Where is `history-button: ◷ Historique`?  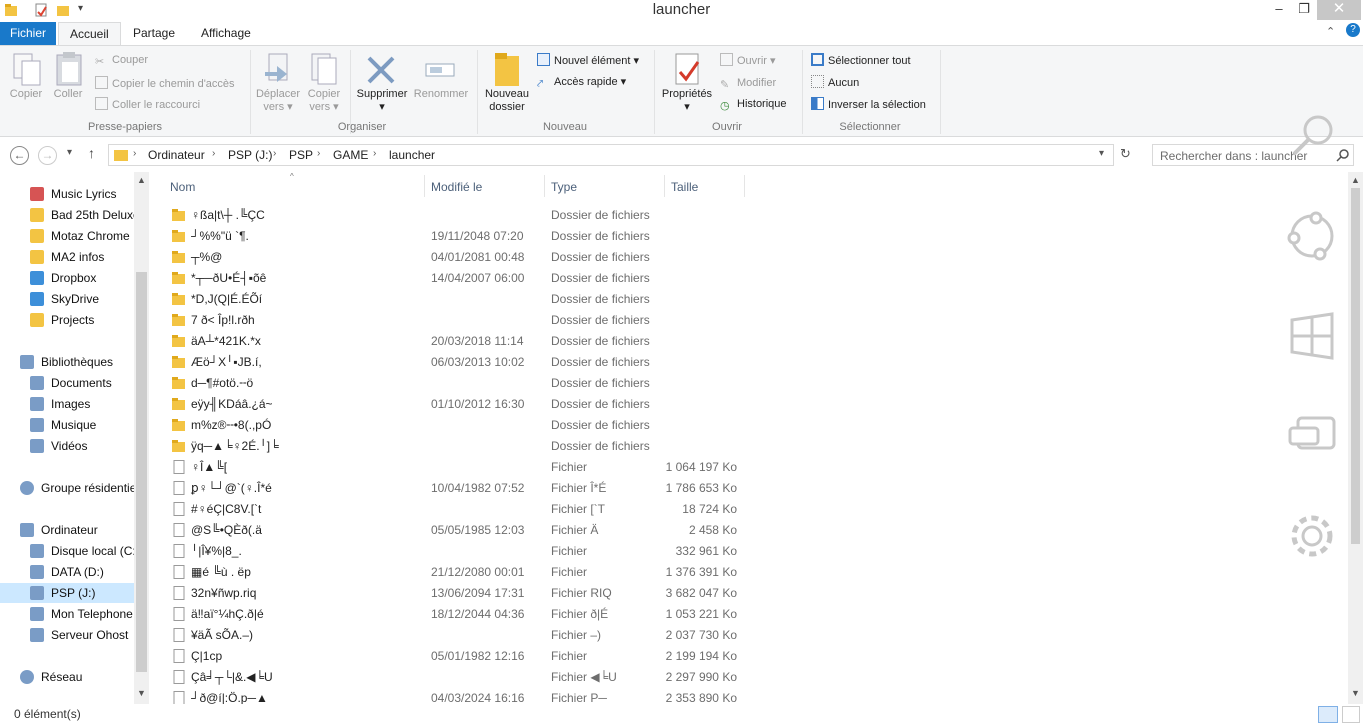 history-button: ◷ Historique is located at coordinates (753, 104).